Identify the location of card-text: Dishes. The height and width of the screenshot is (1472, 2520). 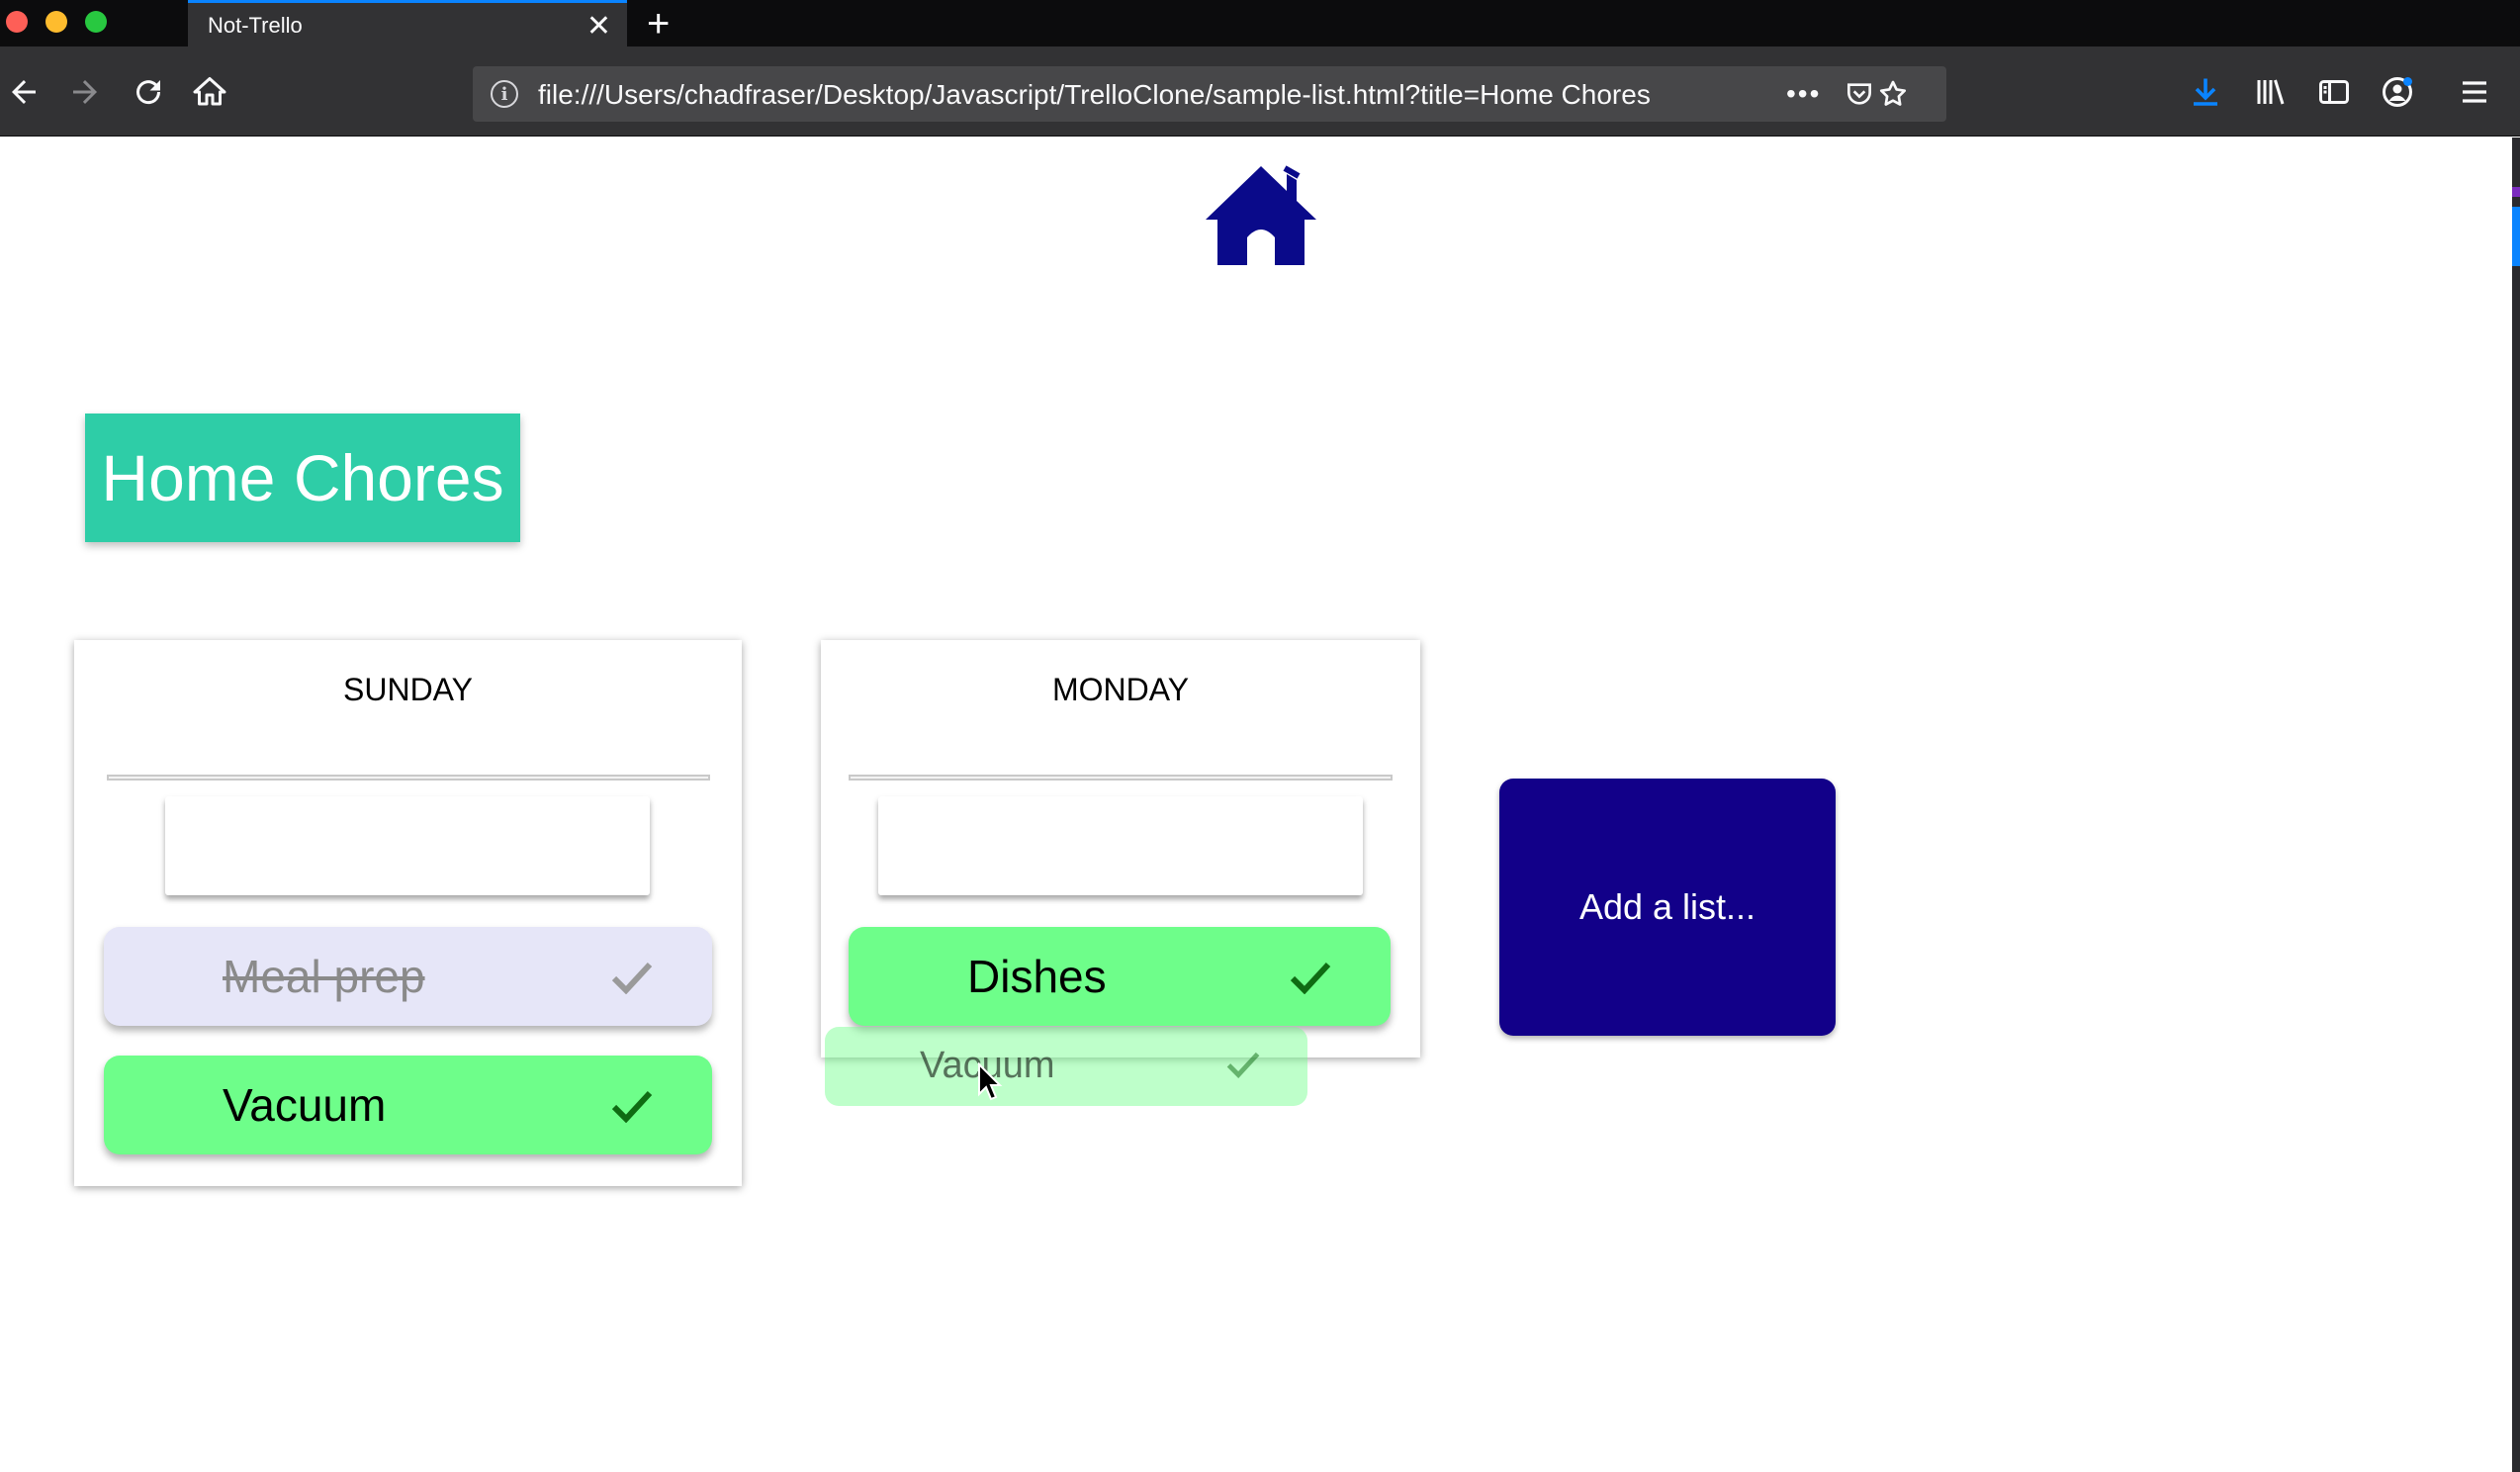
(1037, 976).